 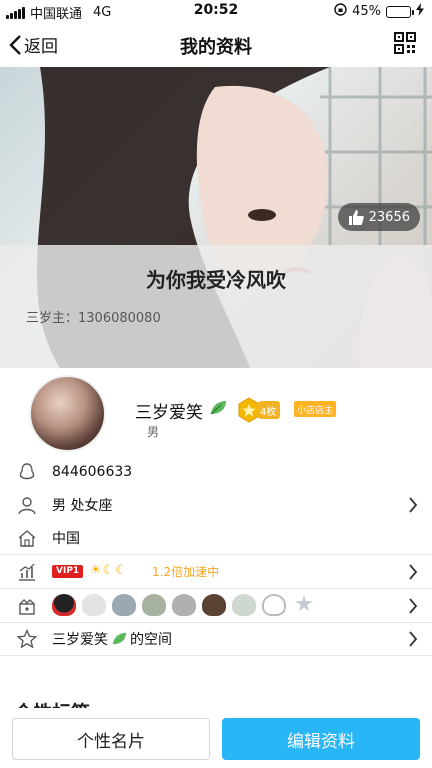 What do you see at coordinates (68, 571) in the screenshot?
I see `vip-badge: VIP1` at bounding box center [68, 571].